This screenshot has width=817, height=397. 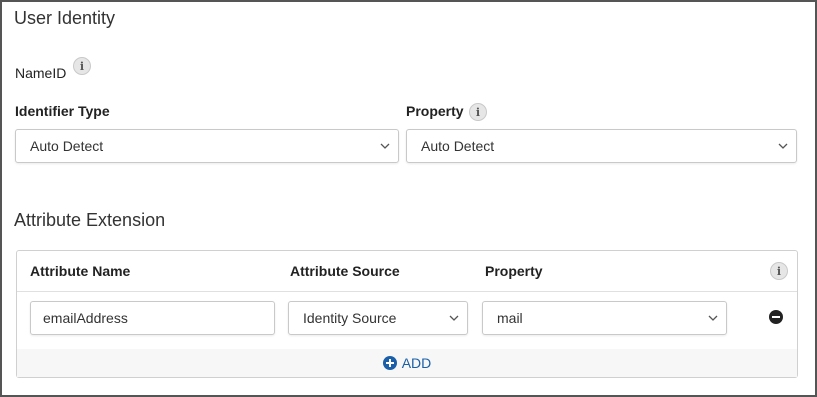 I want to click on table-footer: ADD, so click(x=407, y=363).